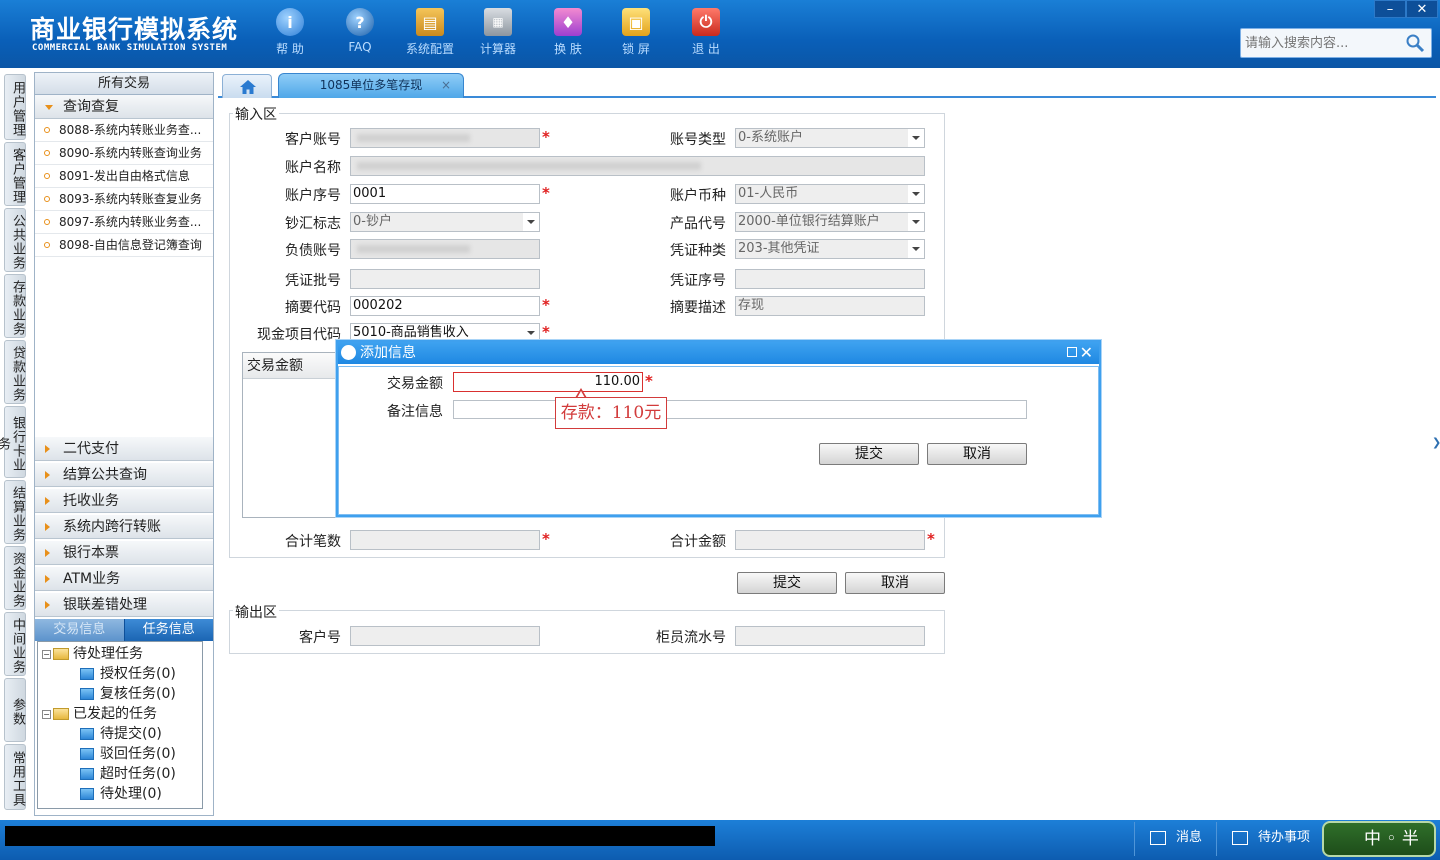 The image size is (1440, 860). What do you see at coordinates (313, 140) in the screenshot?
I see `label-cust-account: 客户账号` at bounding box center [313, 140].